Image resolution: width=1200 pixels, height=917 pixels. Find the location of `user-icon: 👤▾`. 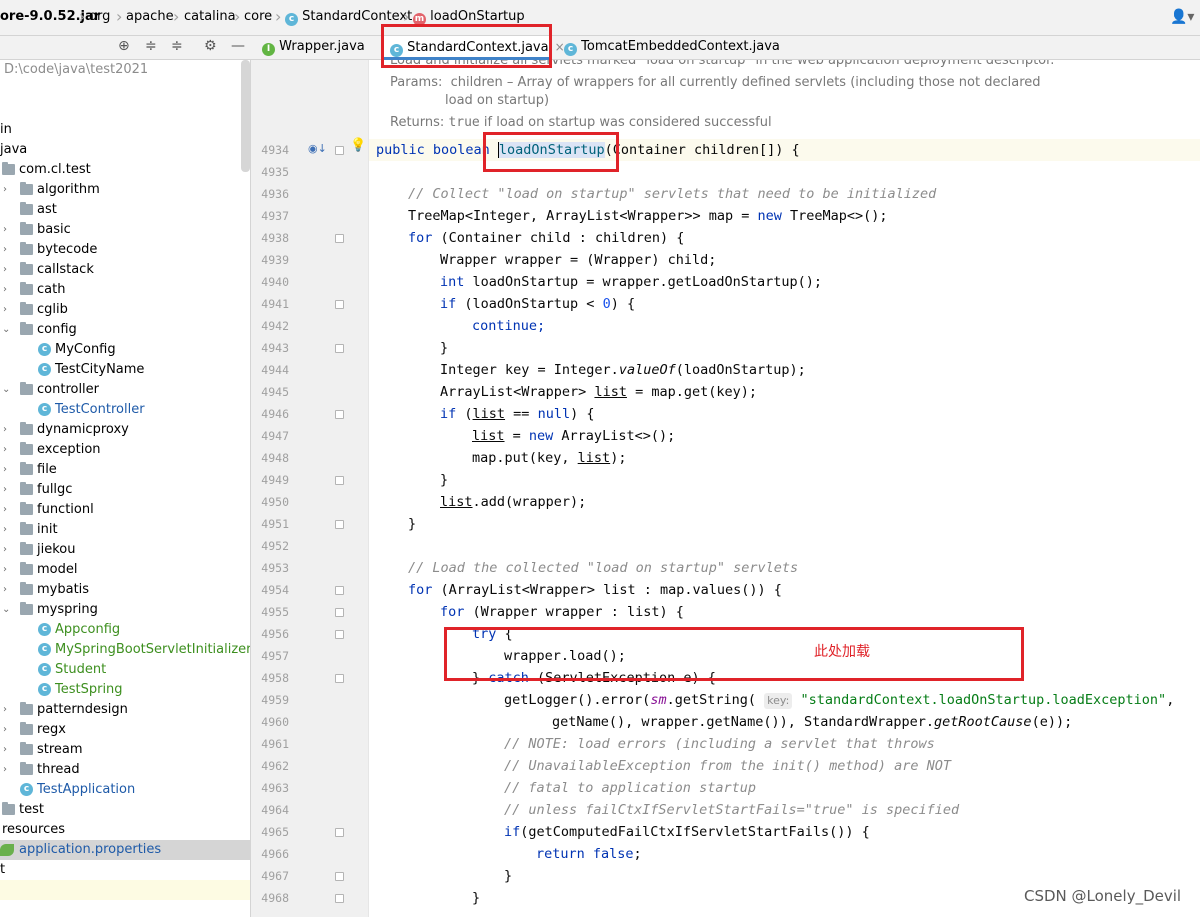

user-icon: 👤▾ is located at coordinates (1182, 17).